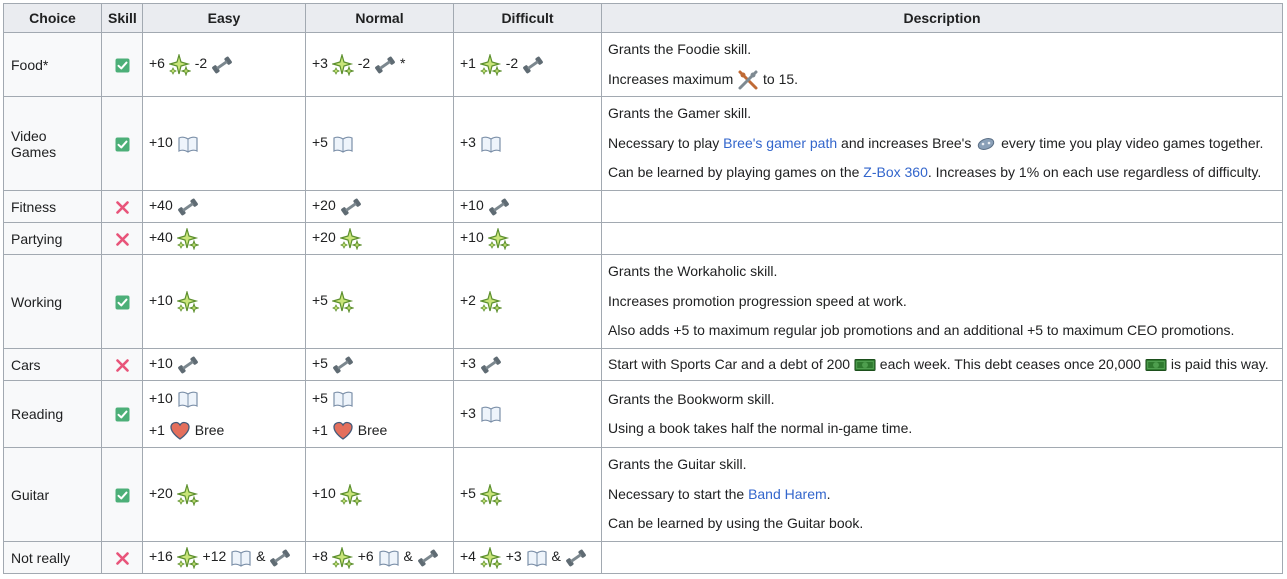  I want to click on choice-cell: Video Games, so click(52, 143).